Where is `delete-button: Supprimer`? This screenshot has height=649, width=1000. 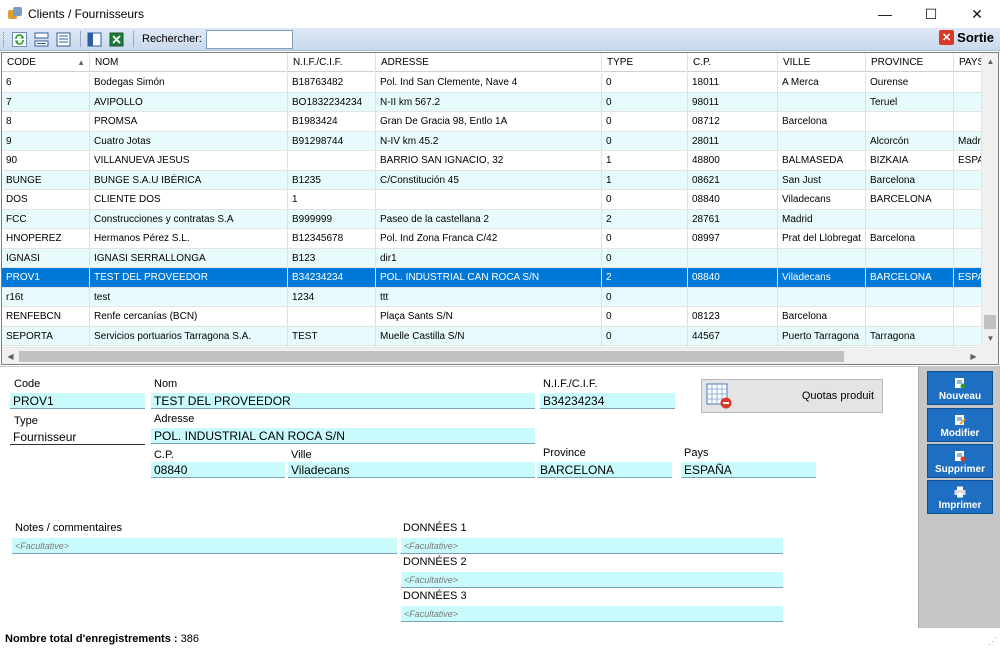 delete-button: Supprimer is located at coordinates (960, 461).